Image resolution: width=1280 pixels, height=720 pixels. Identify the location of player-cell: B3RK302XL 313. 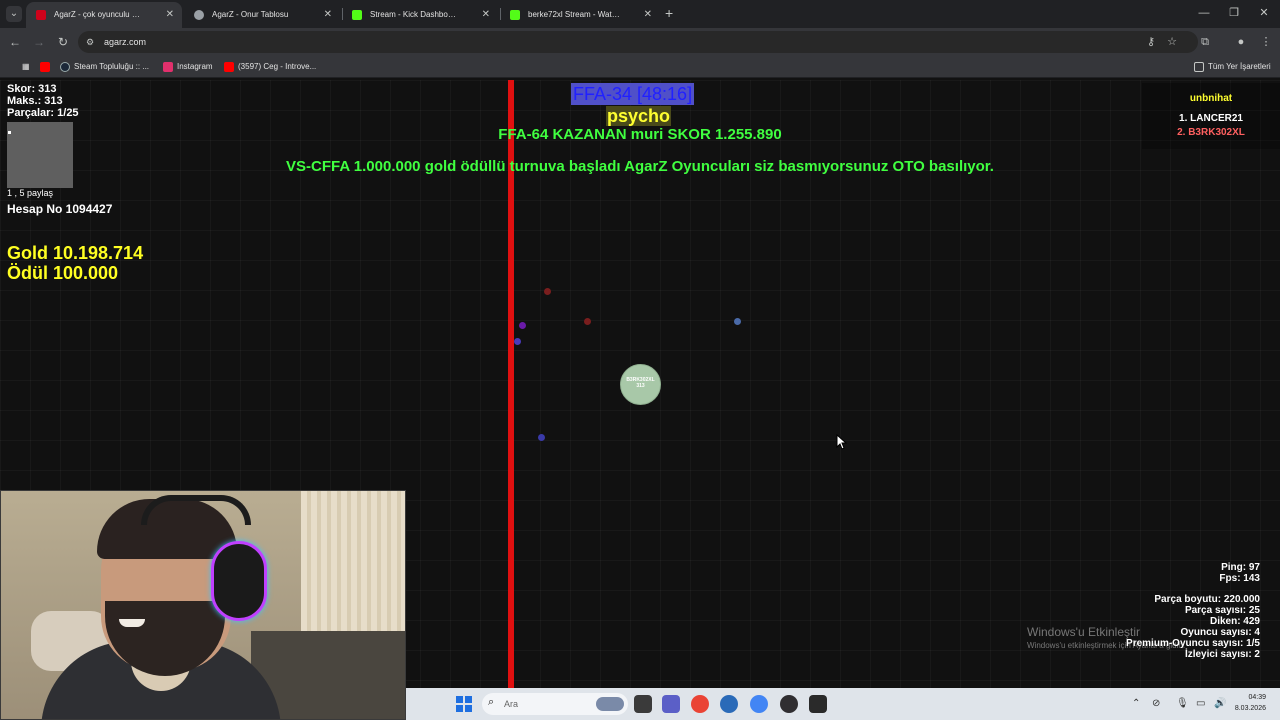
(640, 384).